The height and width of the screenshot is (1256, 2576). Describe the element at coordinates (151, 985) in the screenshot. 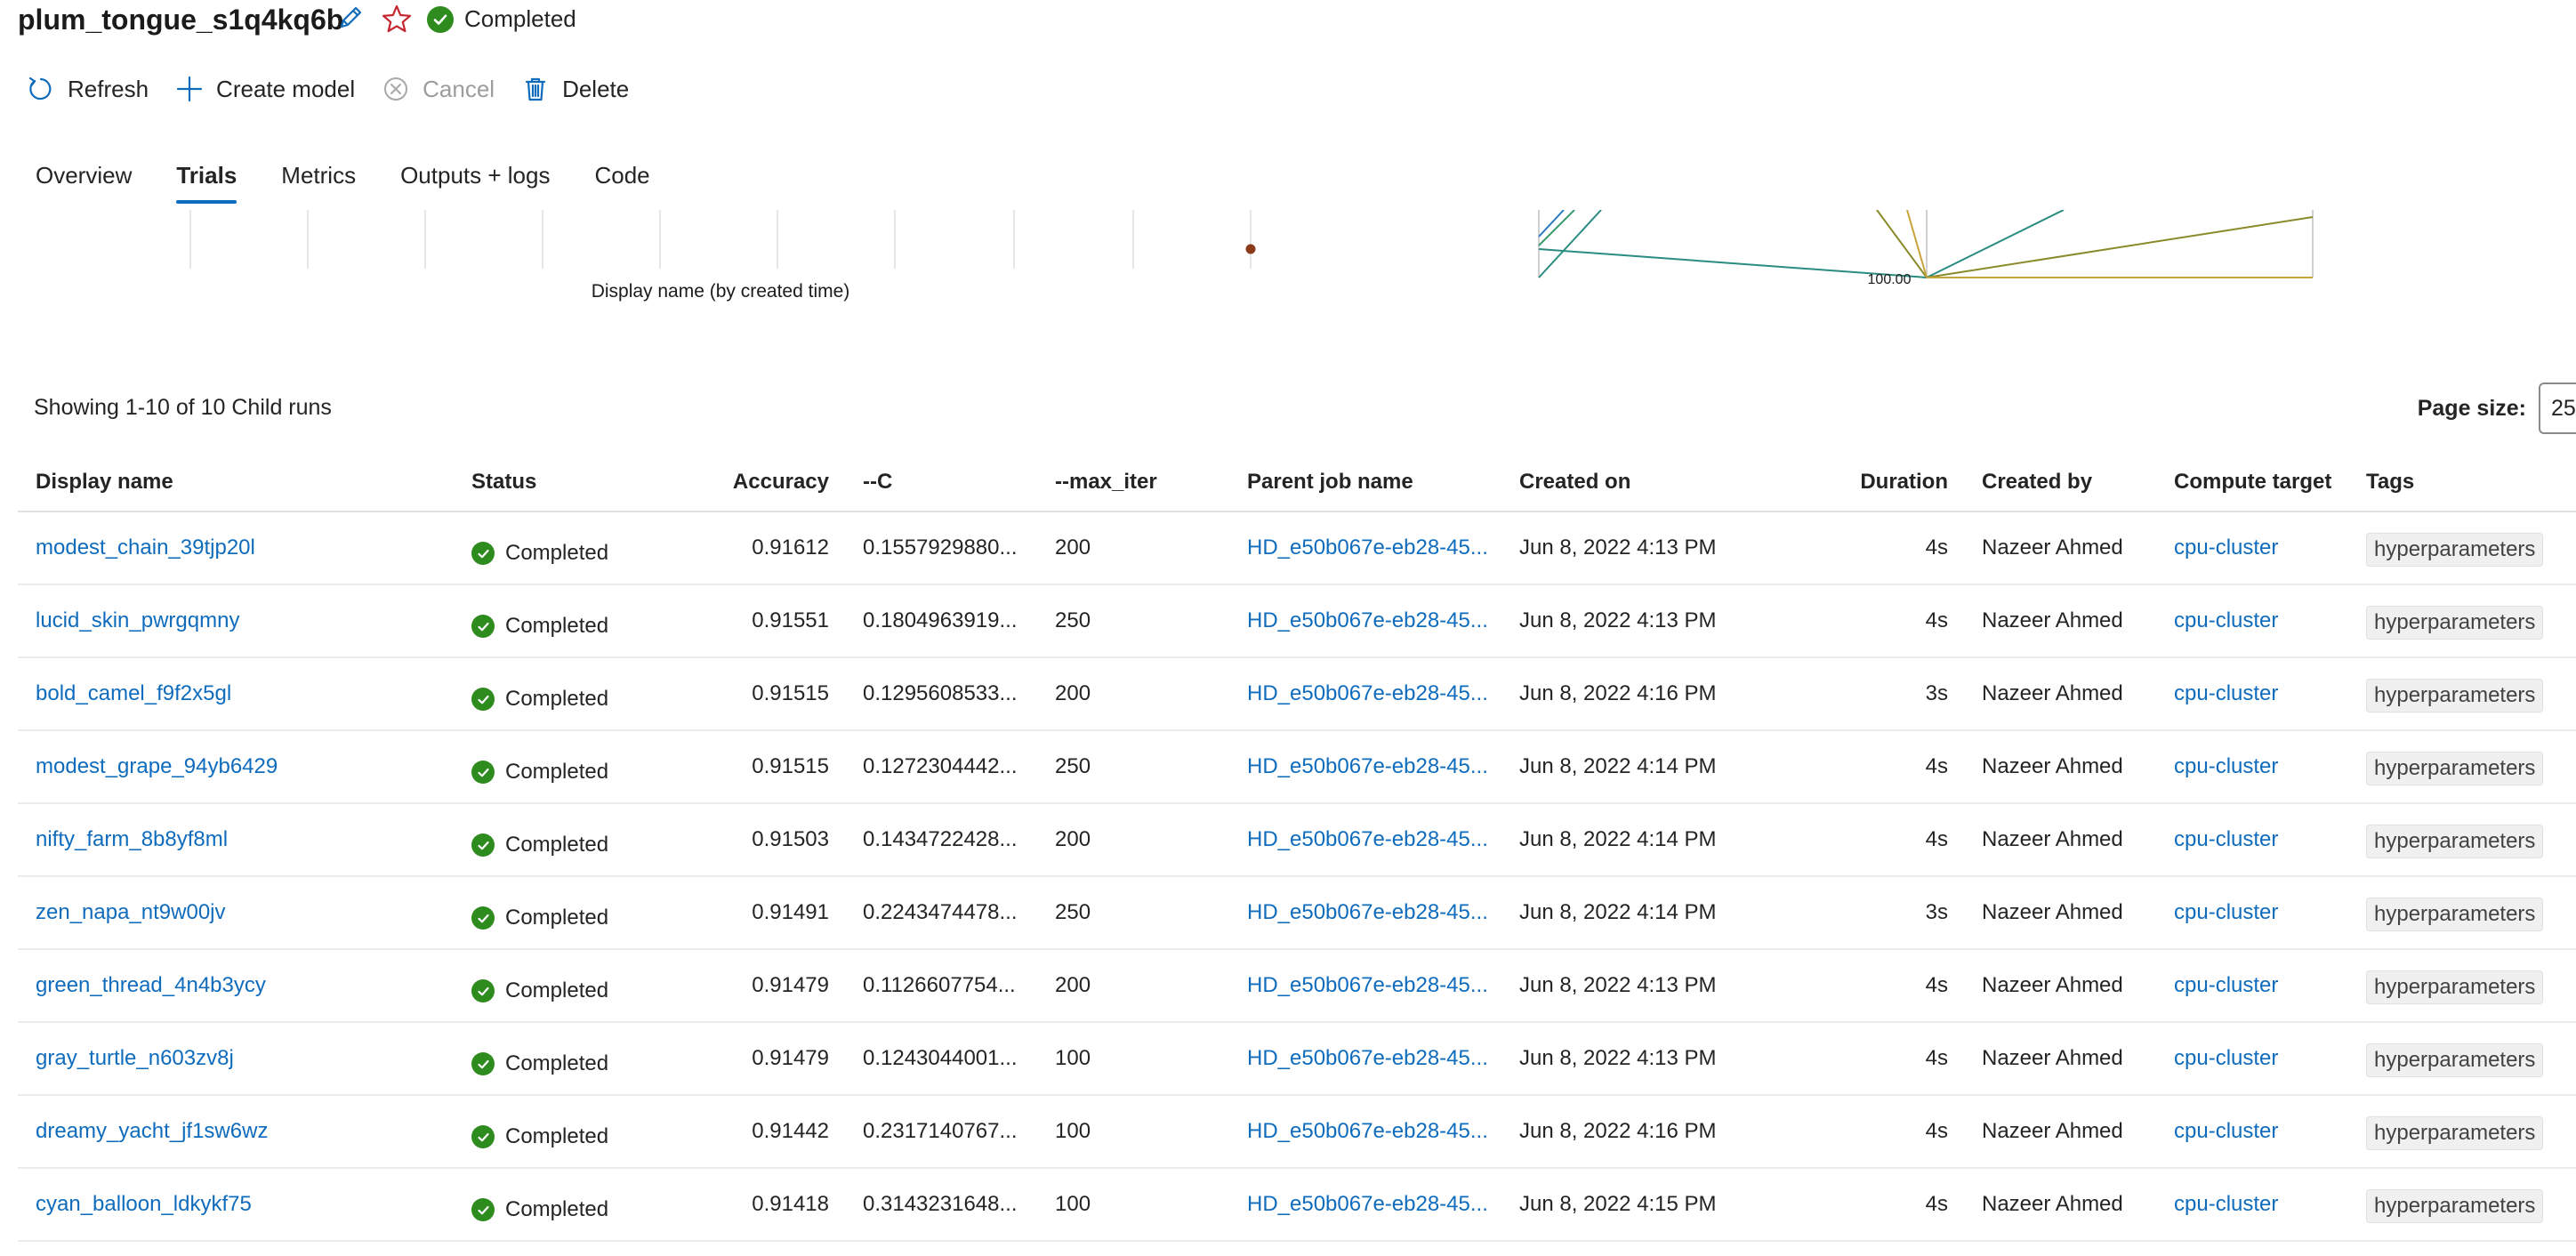

I see `run-name-link: green_thread_4n4b3ycy` at that location.